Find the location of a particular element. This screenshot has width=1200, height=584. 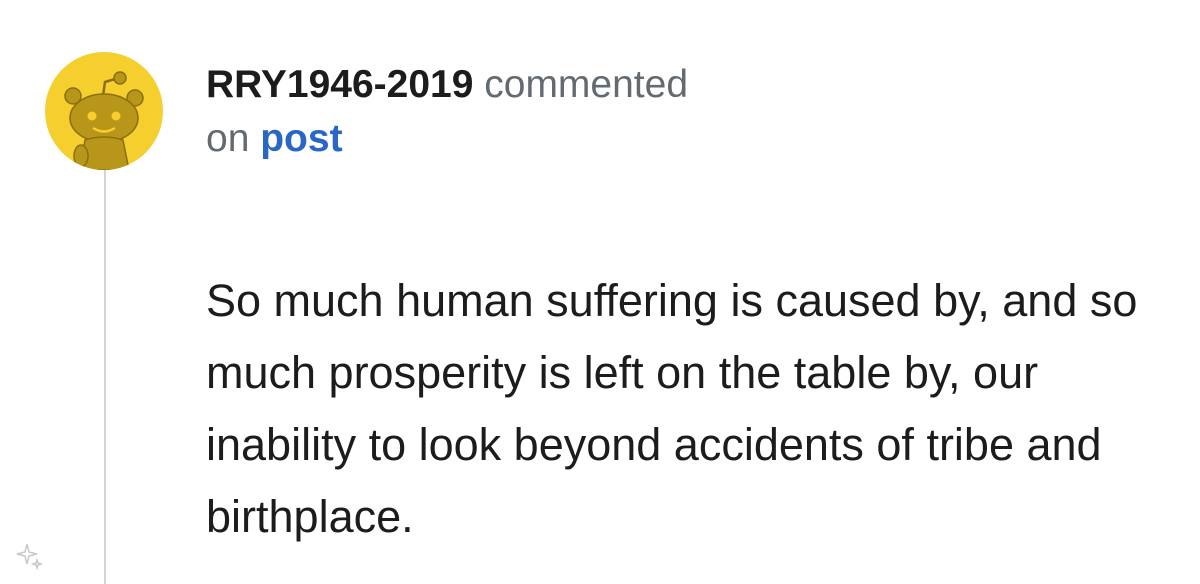

thread-line is located at coordinates (105, 377).